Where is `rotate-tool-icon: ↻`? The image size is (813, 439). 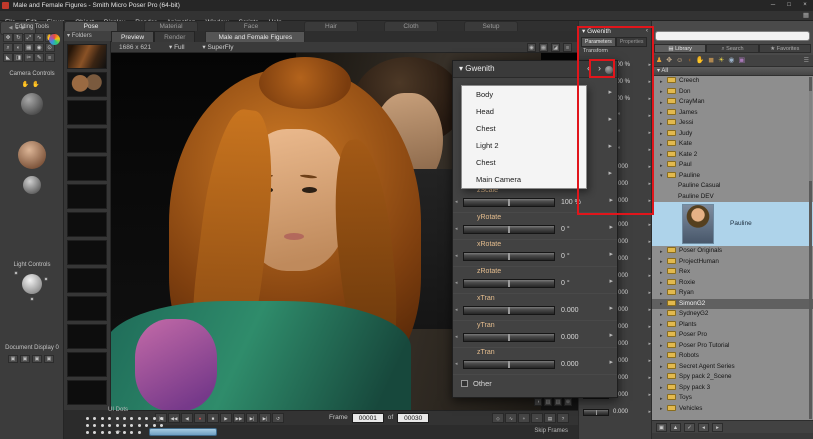 rotate-tool-icon: ↻ is located at coordinates (18, 37).